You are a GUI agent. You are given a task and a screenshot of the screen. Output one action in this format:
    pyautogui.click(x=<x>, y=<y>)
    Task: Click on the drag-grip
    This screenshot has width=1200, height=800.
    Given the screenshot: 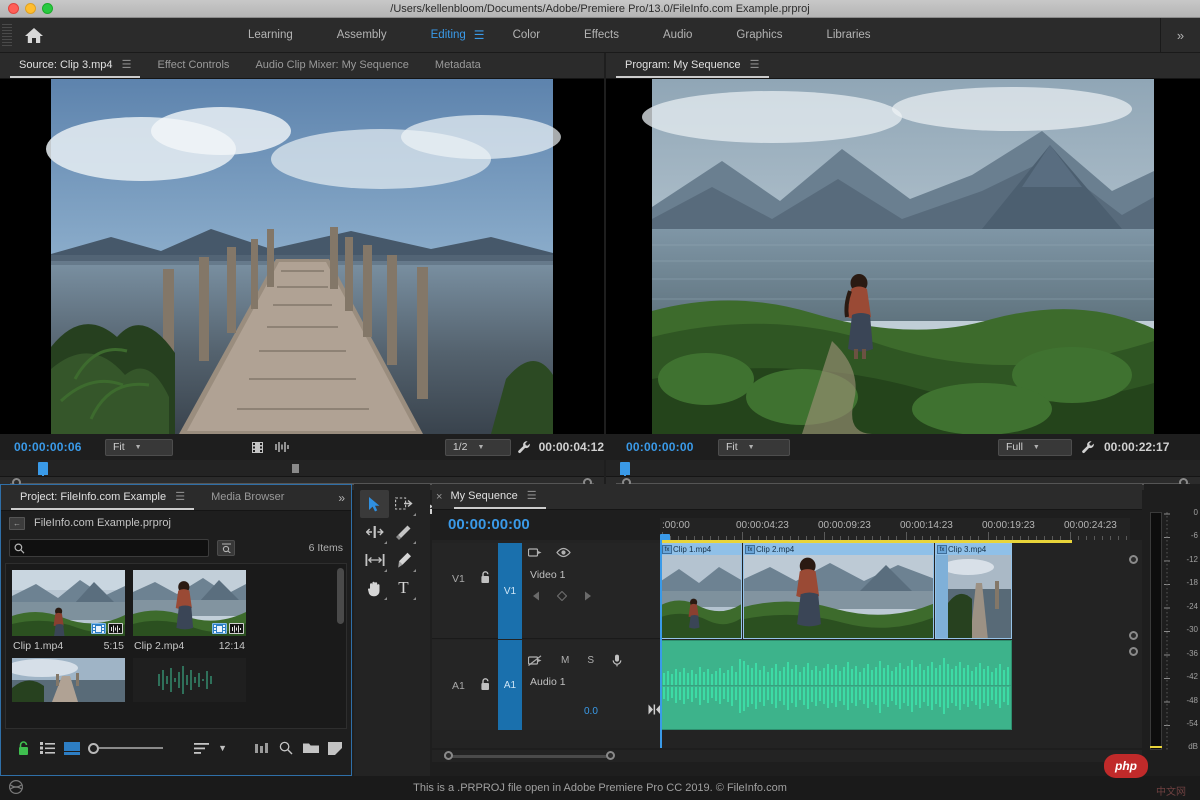 What is the action you would take?
    pyautogui.click(x=7, y=35)
    